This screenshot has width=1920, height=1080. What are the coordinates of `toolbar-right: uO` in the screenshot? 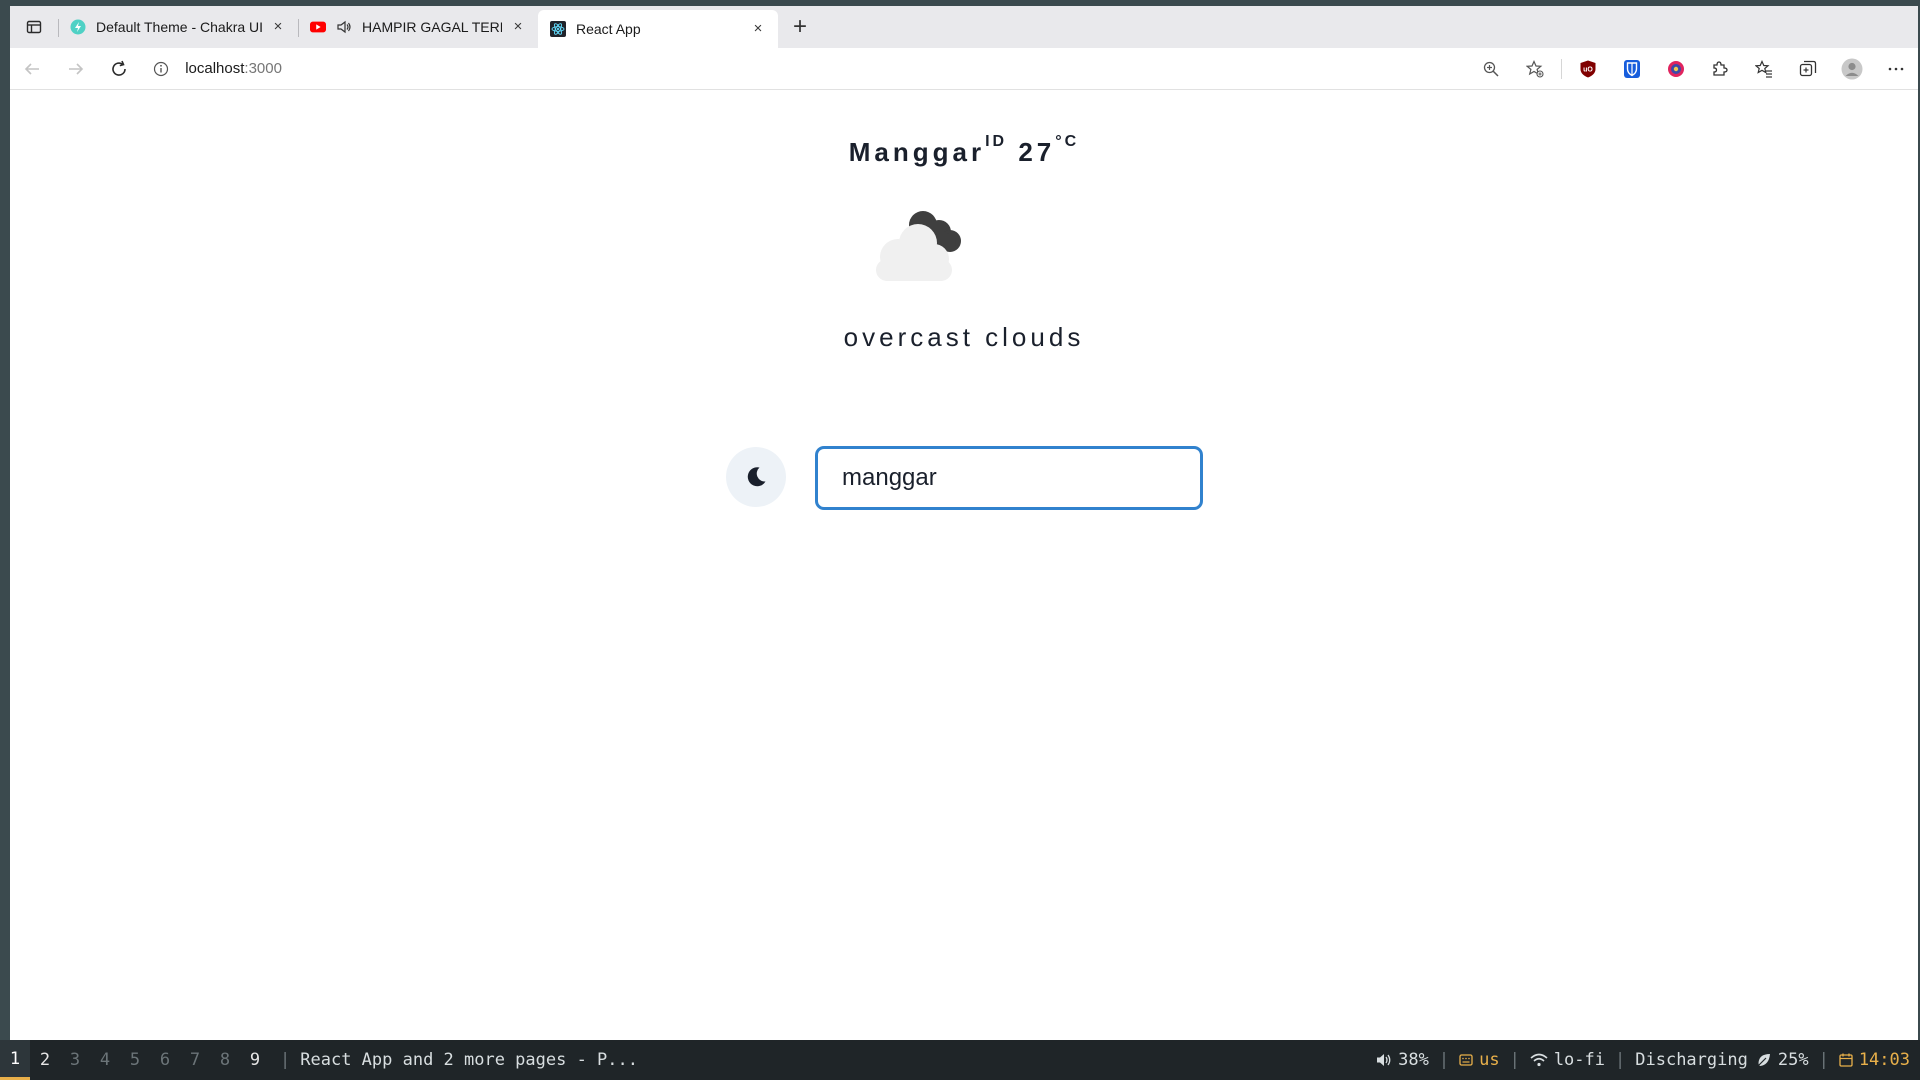 It's located at (1693, 69).